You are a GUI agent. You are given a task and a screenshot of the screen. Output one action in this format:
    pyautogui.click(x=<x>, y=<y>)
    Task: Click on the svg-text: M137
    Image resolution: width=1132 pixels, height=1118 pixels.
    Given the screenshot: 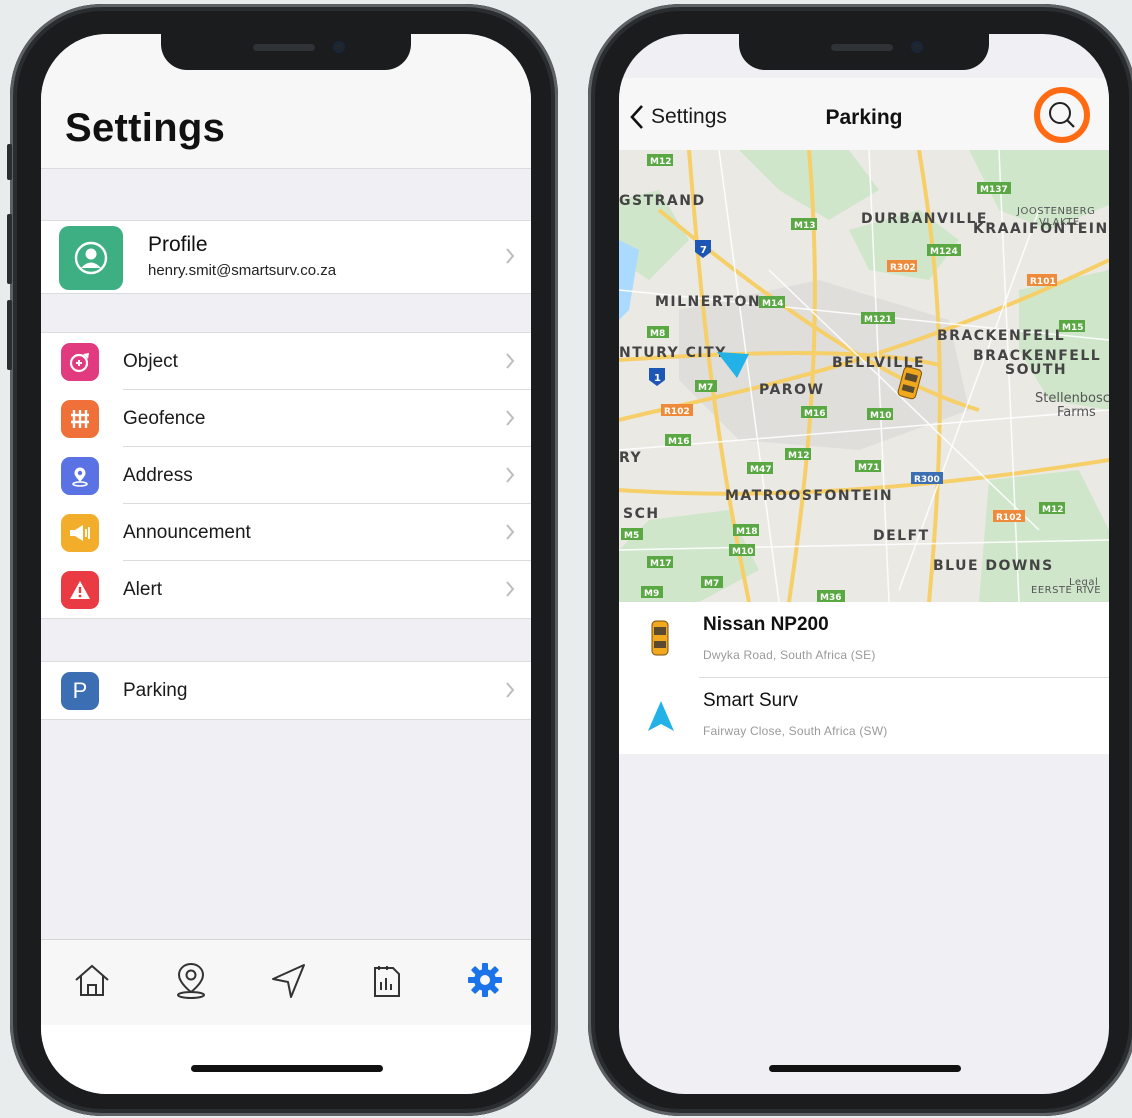 What is the action you would take?
    pyautogui.click(x=994, y=190)
    